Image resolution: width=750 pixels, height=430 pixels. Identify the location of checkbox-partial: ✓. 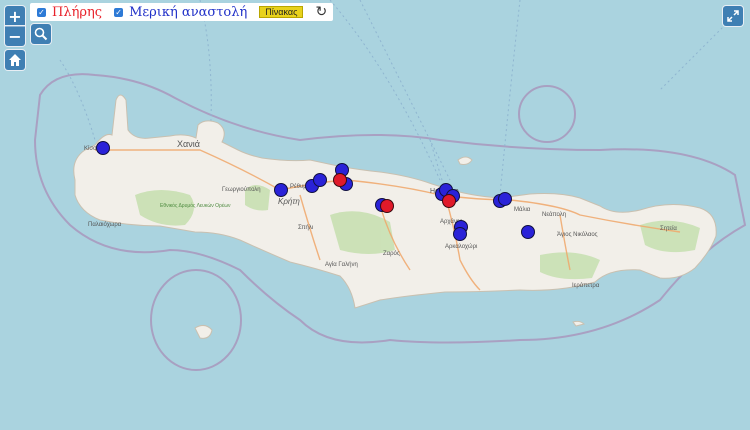
(119, 12).